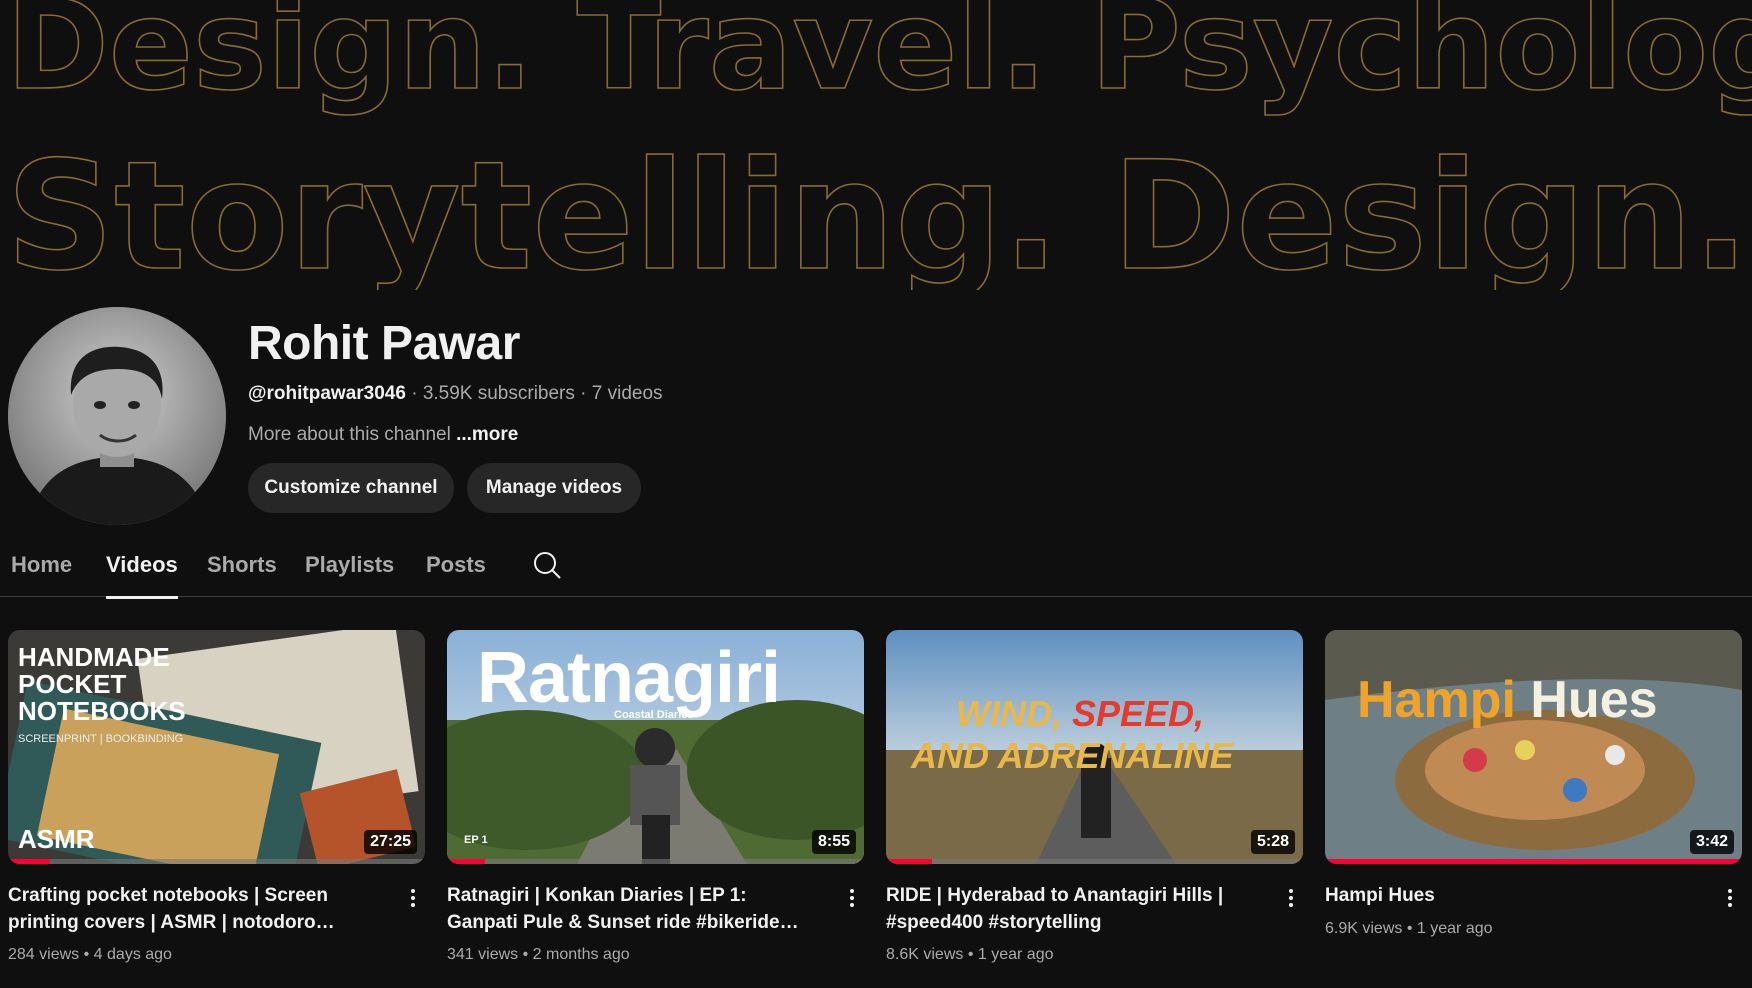 This screenshot has width=1752, height=988. What do you see at coordinates (581, 954) in the screenshot?
I see `upload-age: 2 months ago` at bounding box center [581, 954].